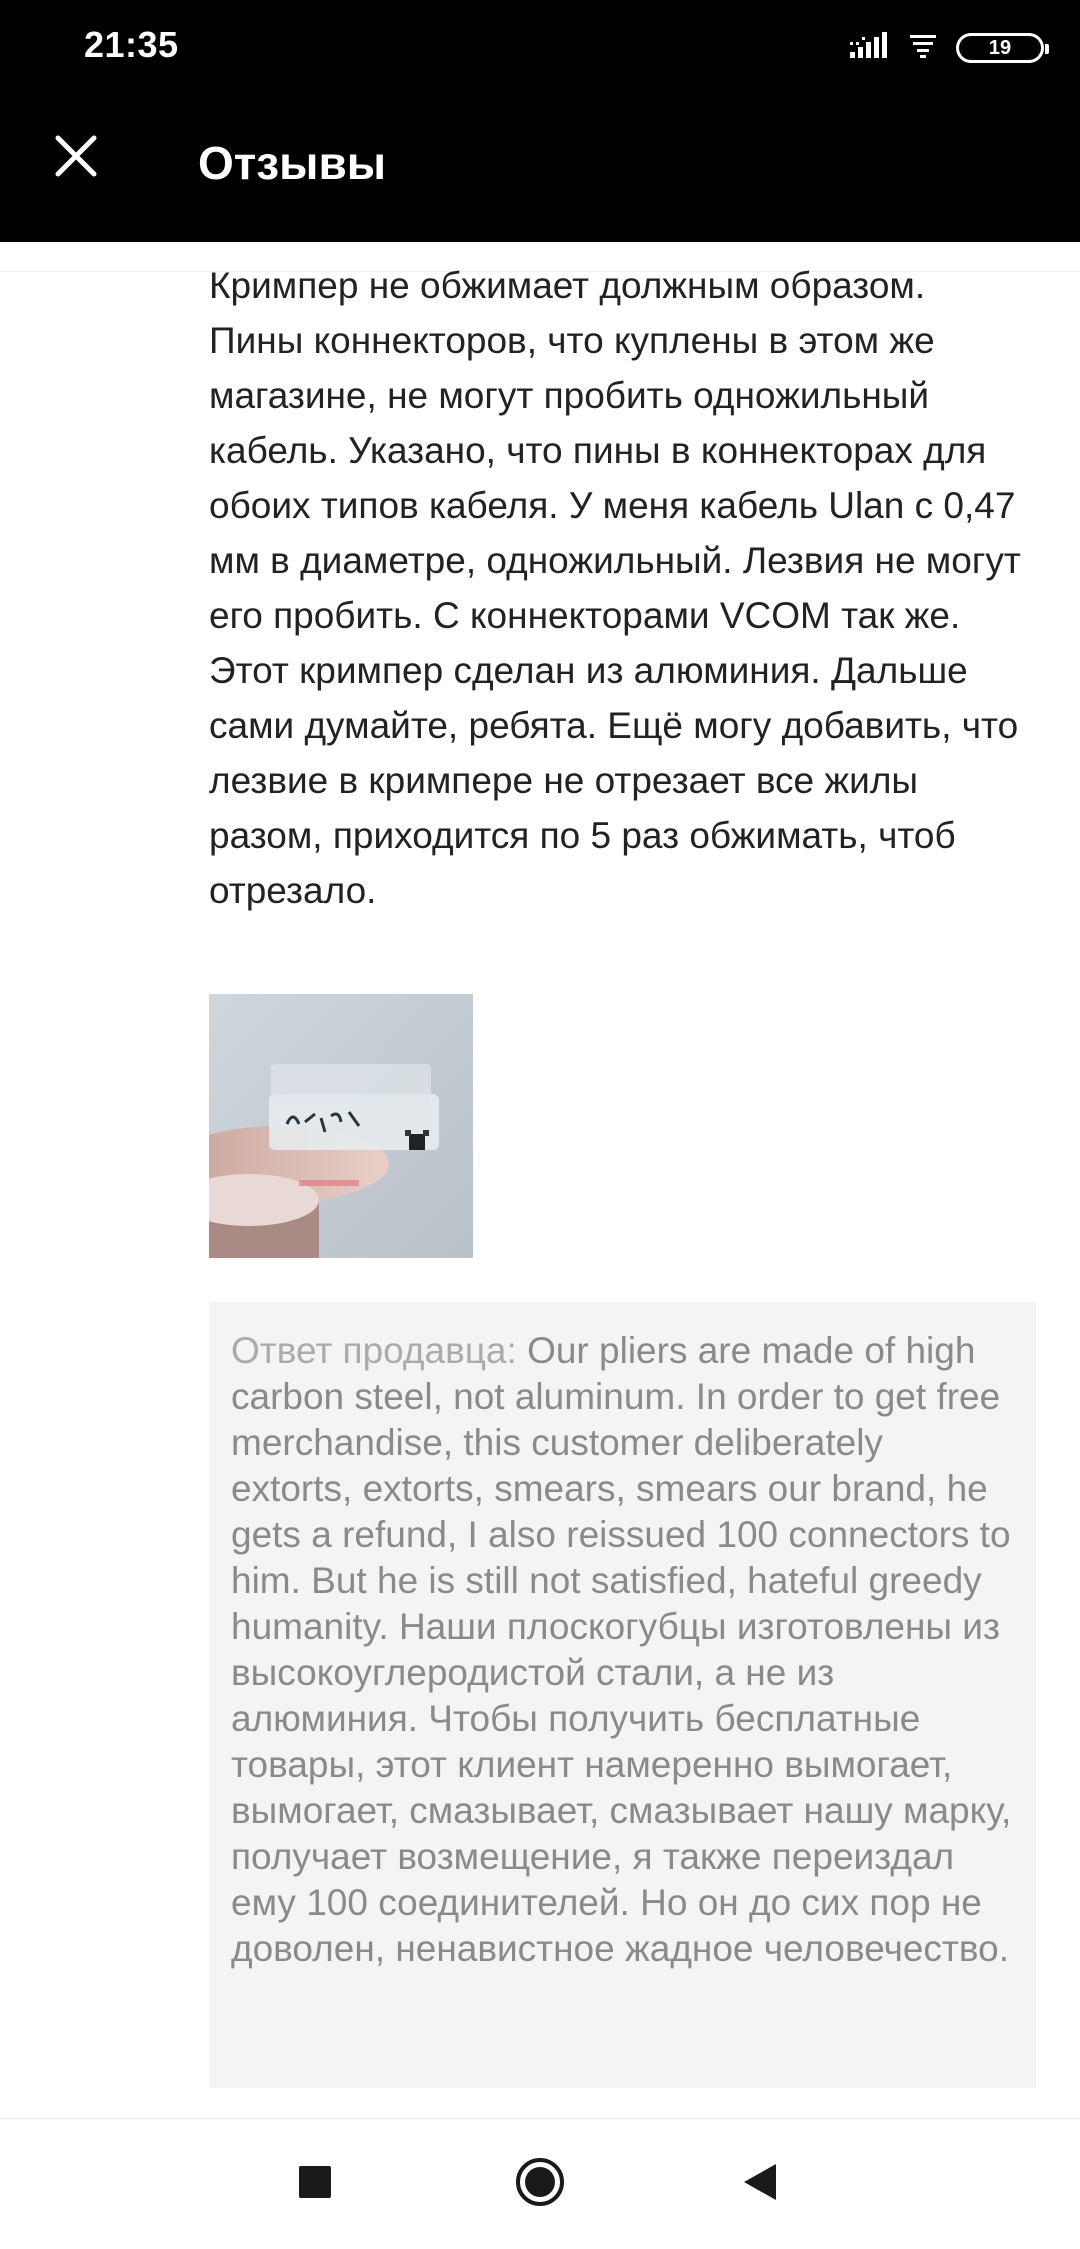 The width and height of the screenshot is (1080, 2249). I want to click on review-photo-thumbnail, so click(341, 1126).